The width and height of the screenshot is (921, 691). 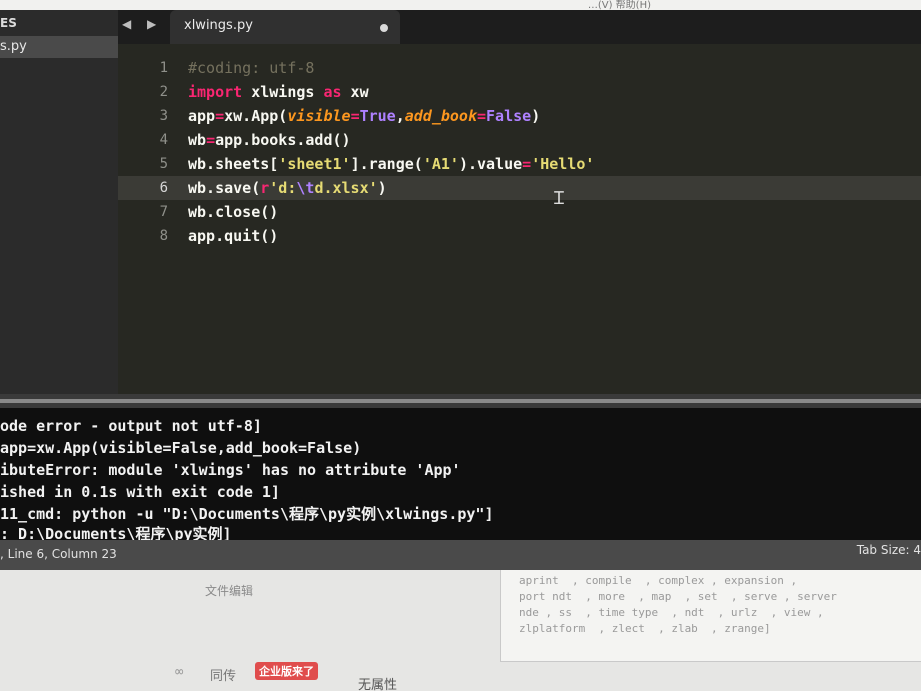 What do you see at coordinates (181, 448) in the screenshot?
I see `output-line: app=xw.App(visible=False,add_book=False)` at bounding box center [181, 448].